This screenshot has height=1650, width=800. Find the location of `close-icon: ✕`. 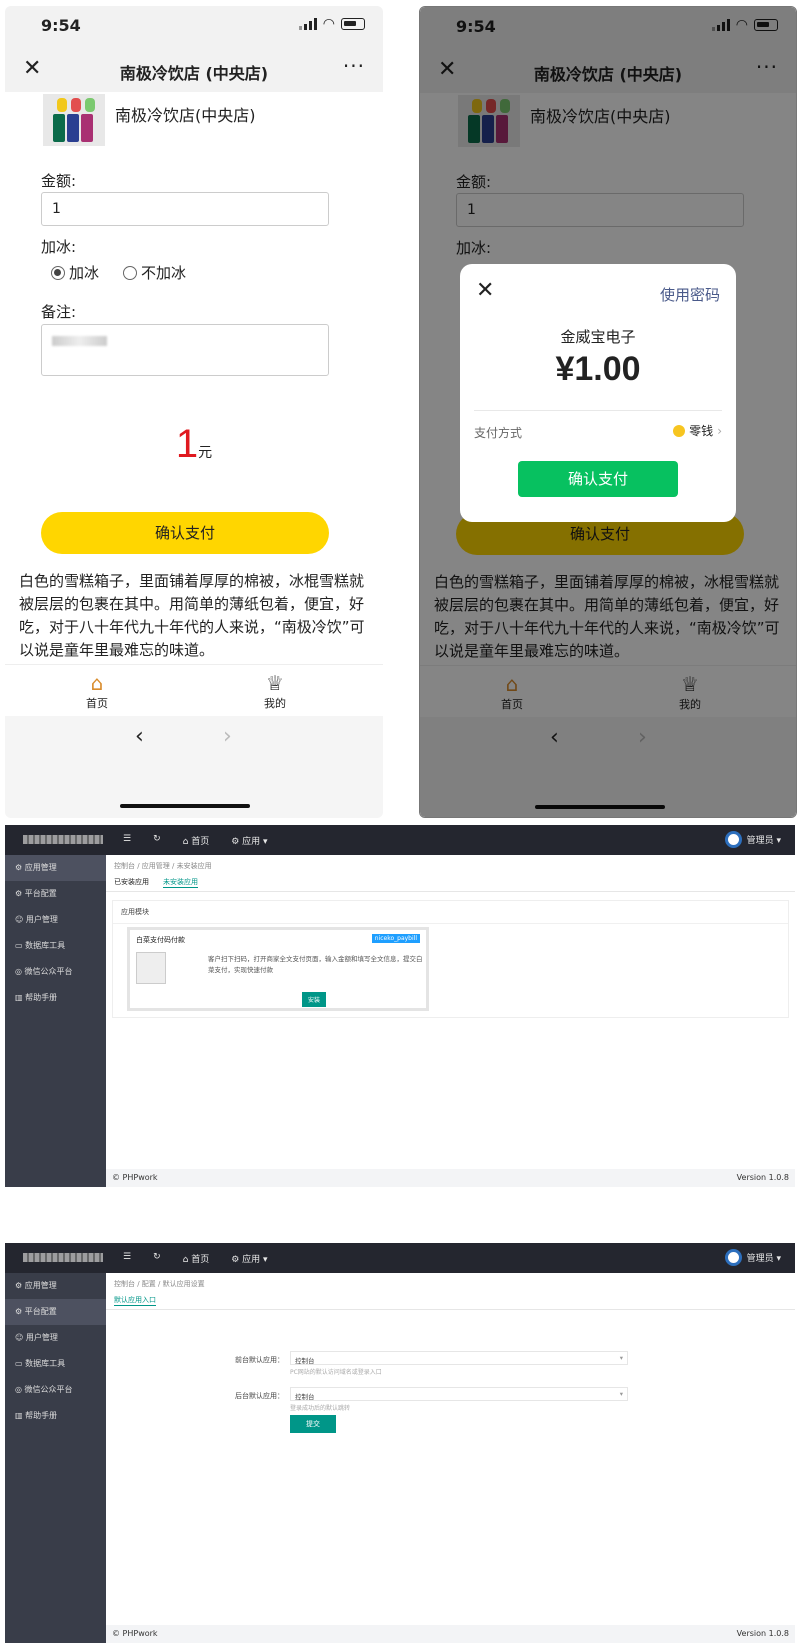

close-icon: ✕ is located at coordinates (485, 290).